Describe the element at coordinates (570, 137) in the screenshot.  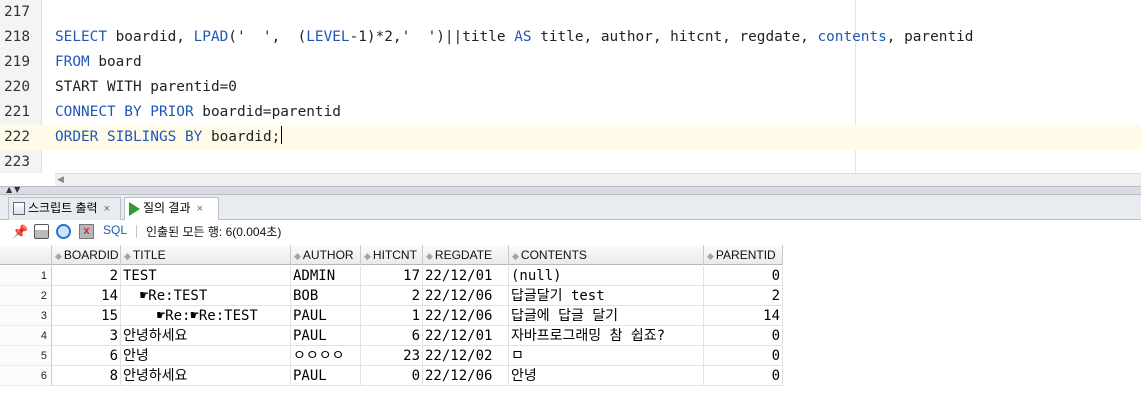
I see `code-line: 222 ORDER SIBLINGS BY boardid;` at that location.